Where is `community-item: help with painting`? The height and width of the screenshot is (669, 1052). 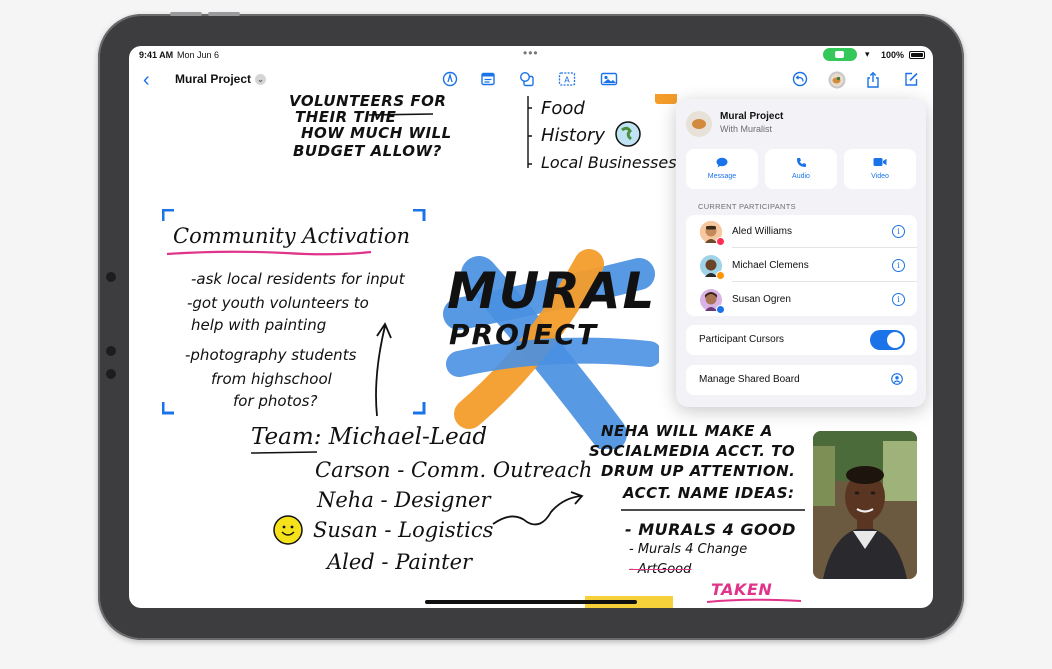 community-item: help with painting is located at coordinates (259, 325).